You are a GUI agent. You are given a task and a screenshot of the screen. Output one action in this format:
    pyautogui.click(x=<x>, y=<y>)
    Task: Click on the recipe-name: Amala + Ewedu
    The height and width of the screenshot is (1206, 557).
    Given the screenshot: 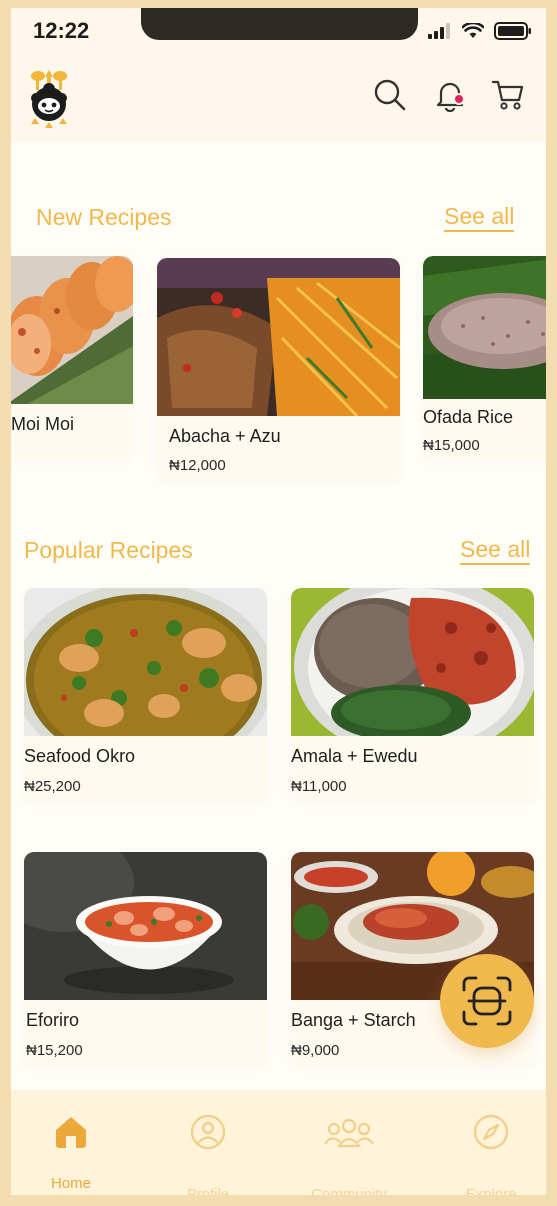 What is the action you would take?
    pyautogui.click(x=354, y=756)
    